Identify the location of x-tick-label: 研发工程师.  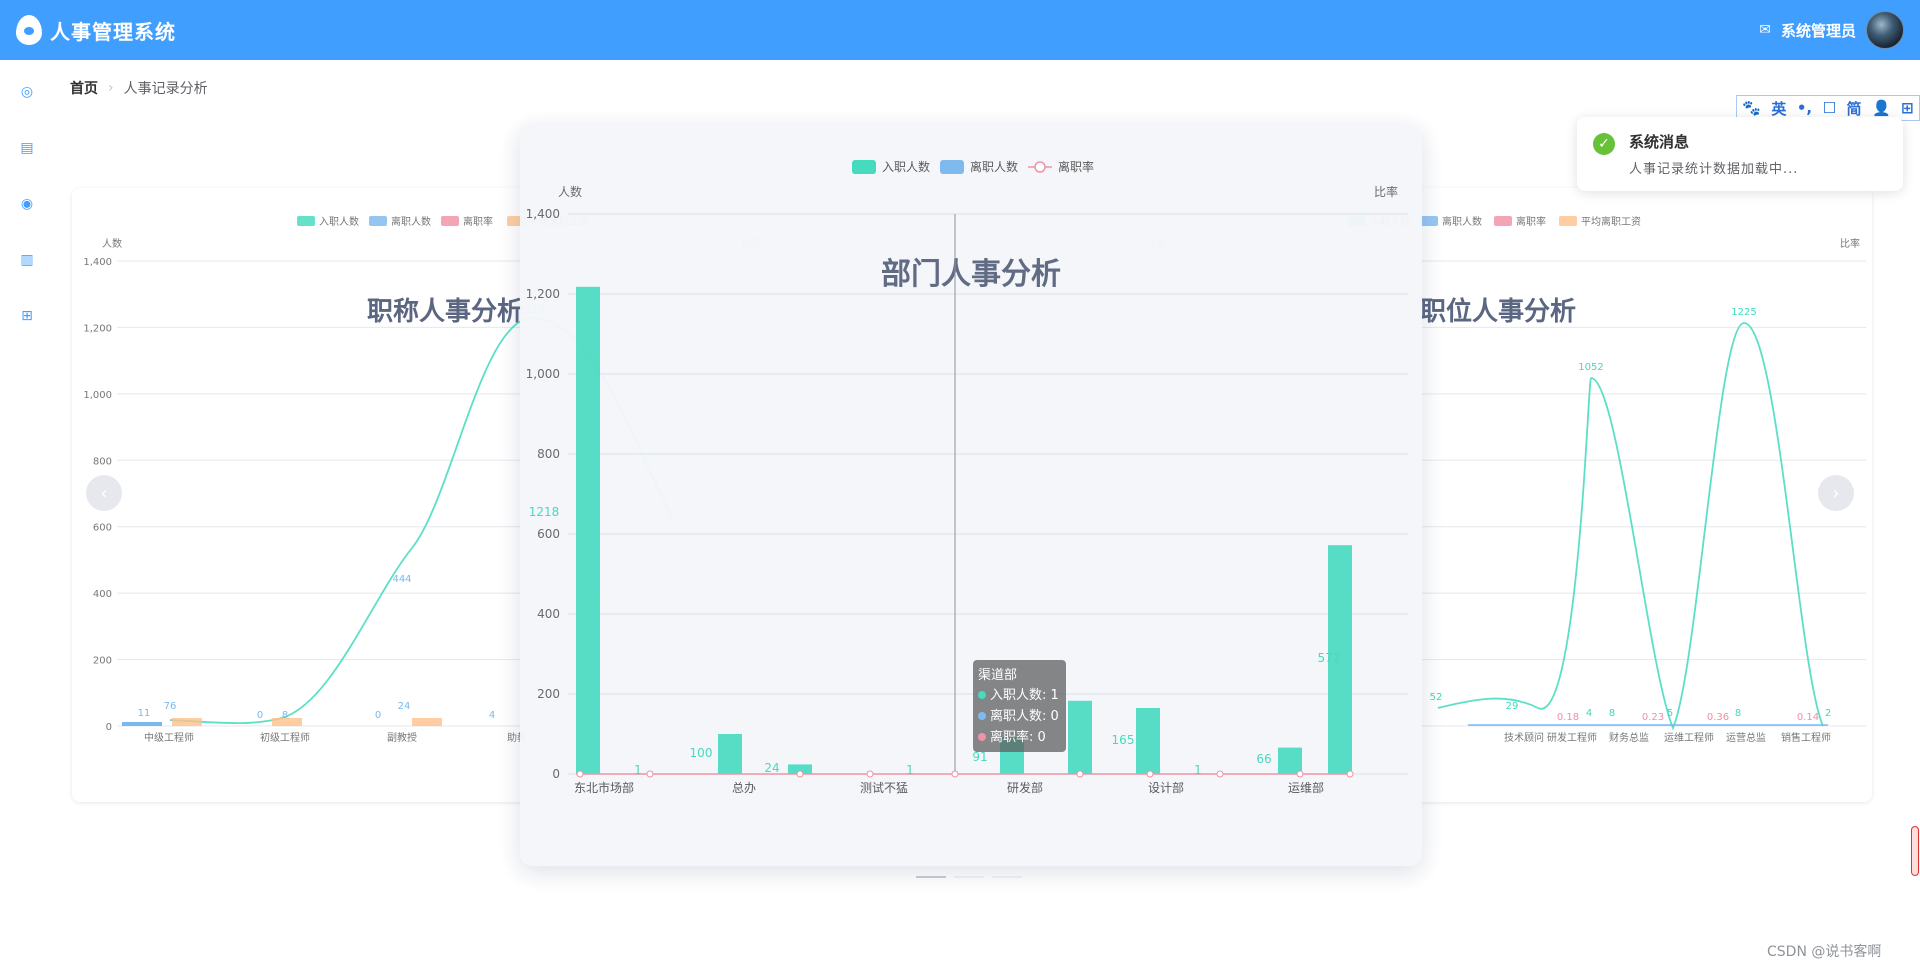
(1572, 737).